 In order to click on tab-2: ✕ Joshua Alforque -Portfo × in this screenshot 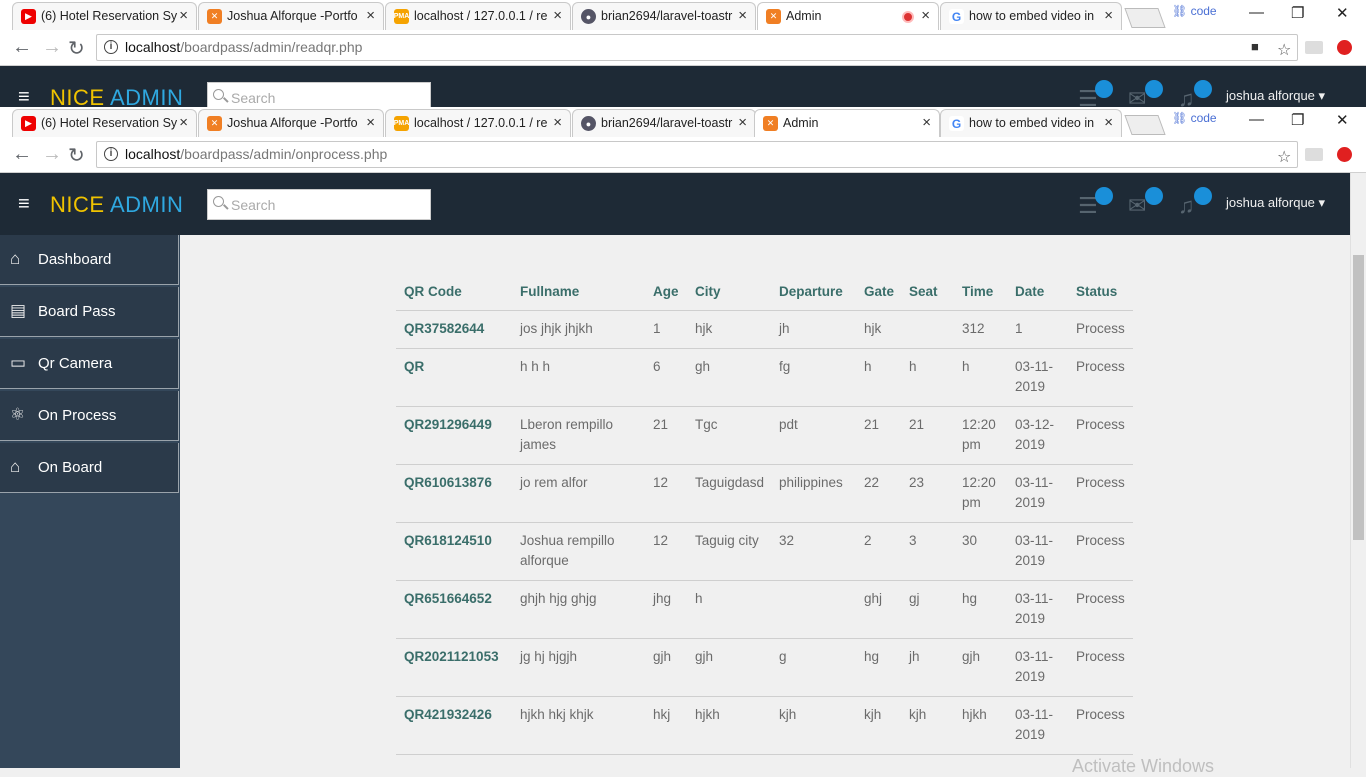, I will do `click(291, 123)`.